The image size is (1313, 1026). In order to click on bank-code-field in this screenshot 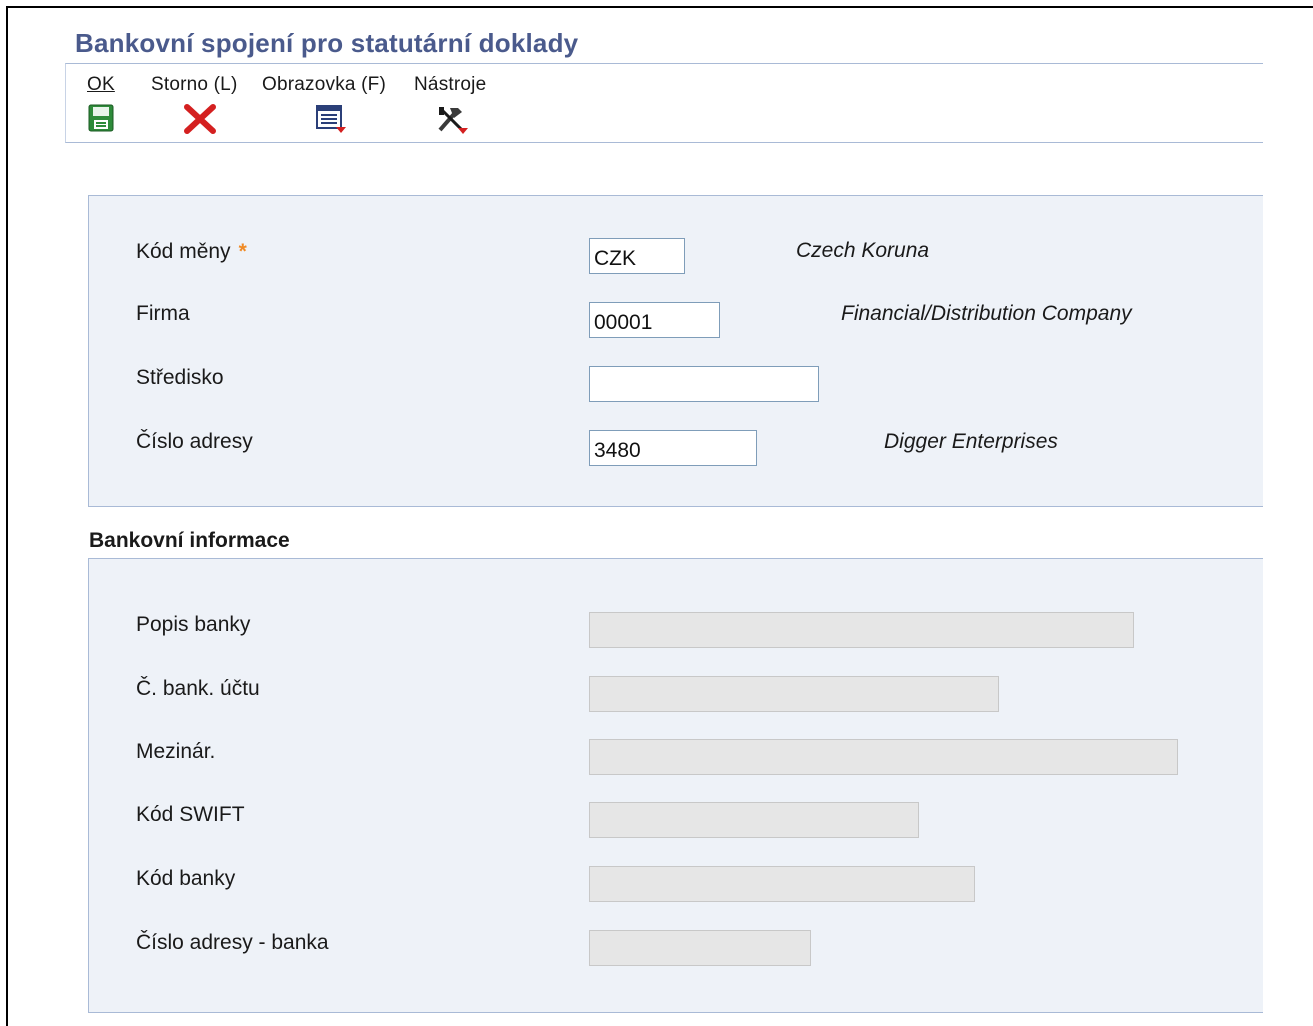, I will do `click(782, 884)`.